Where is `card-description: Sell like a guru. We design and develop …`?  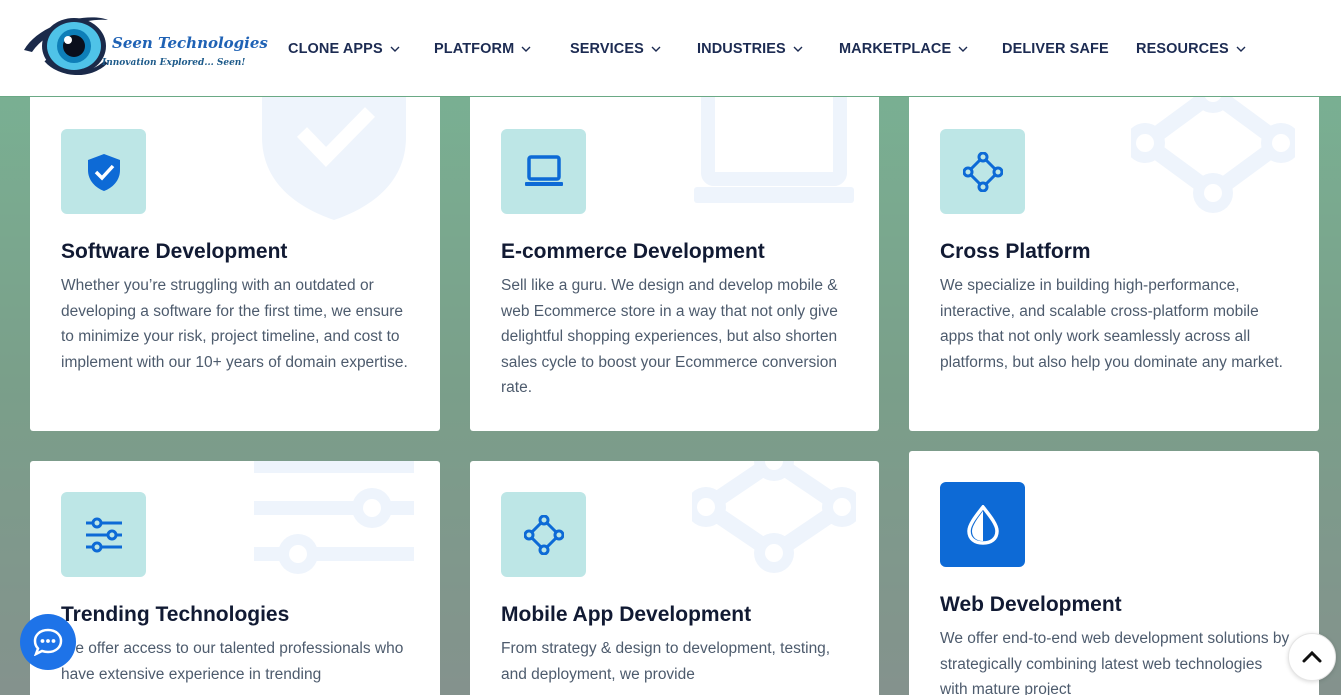 card-description: Sell like a guru. We design and develop … is located at coordinates (669, 336).